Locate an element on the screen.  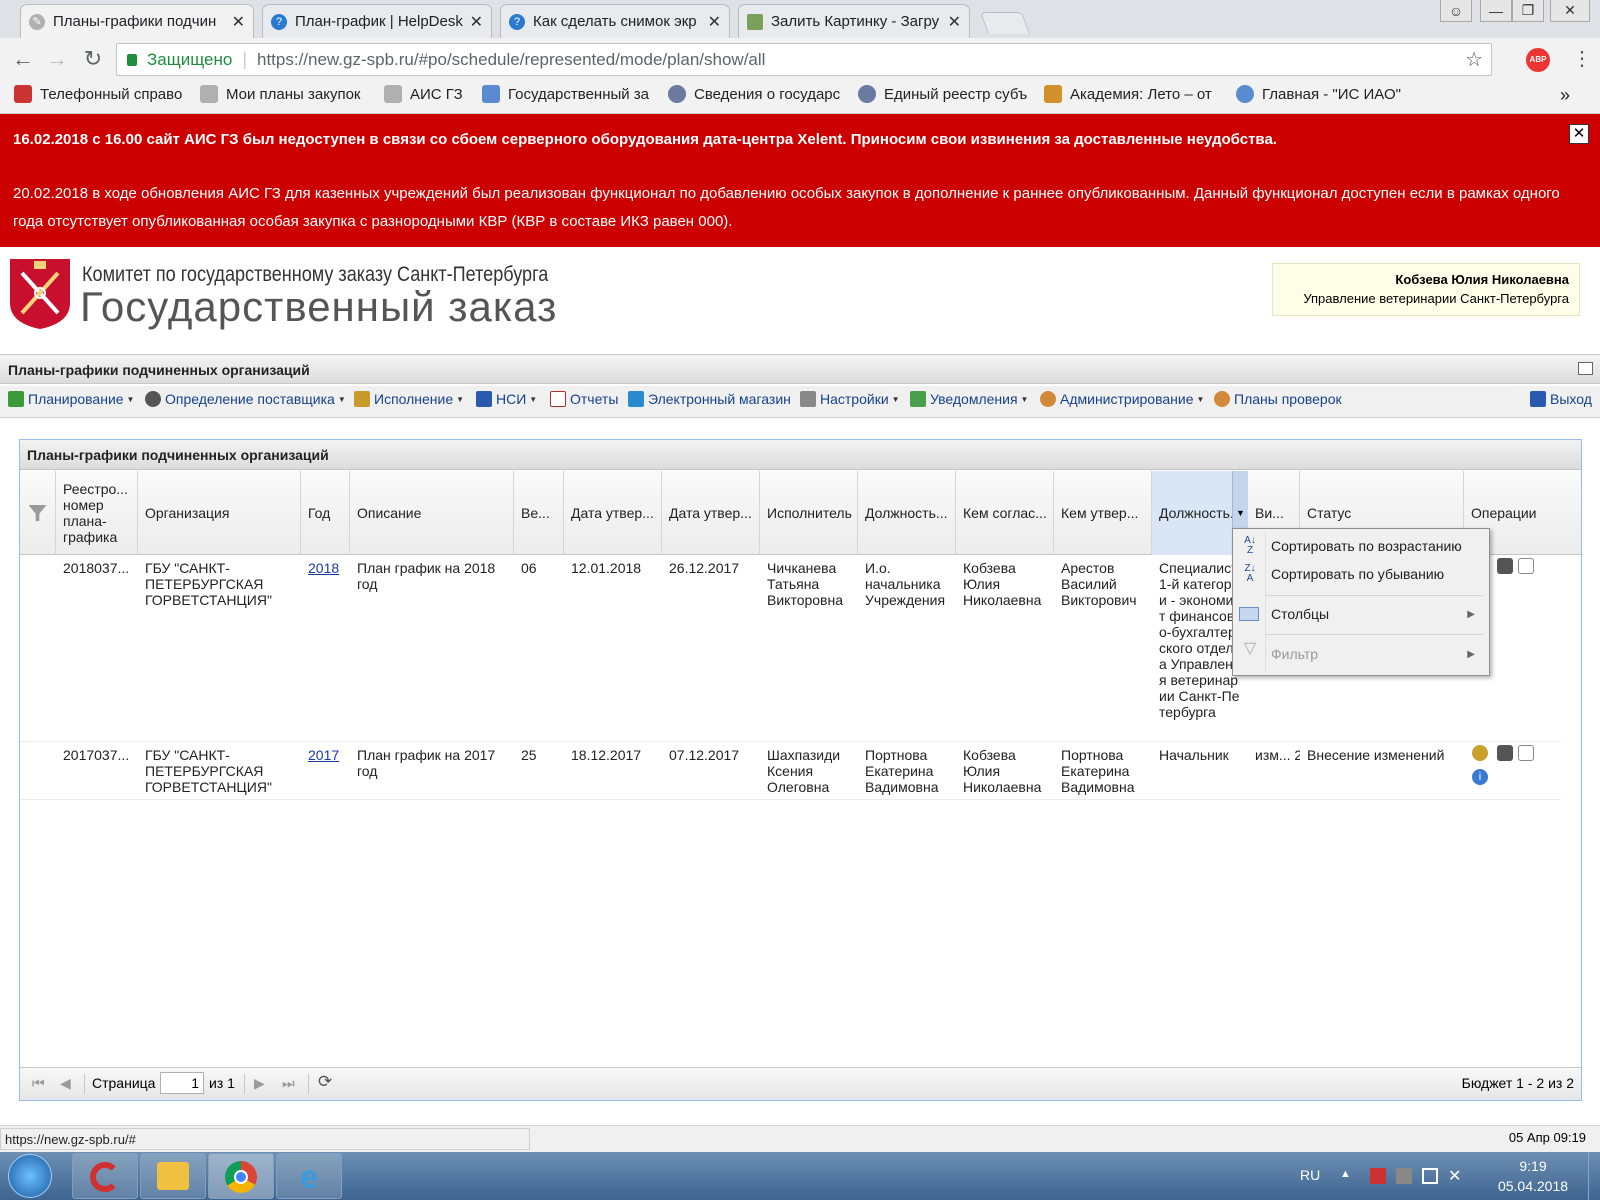
adblock-icon: ABP is located at coordinates (1538, 60).